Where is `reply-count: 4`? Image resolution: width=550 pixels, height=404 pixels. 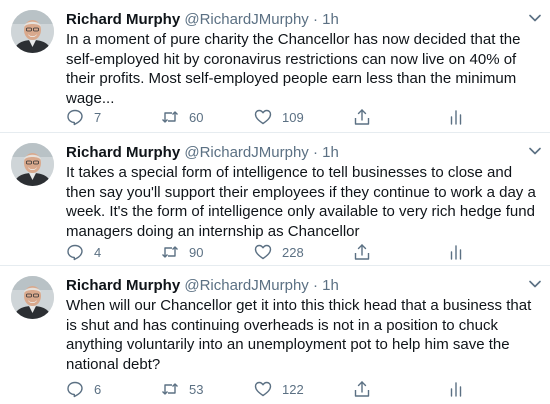
reply-count: 4 is located at coordinates (98, 252).